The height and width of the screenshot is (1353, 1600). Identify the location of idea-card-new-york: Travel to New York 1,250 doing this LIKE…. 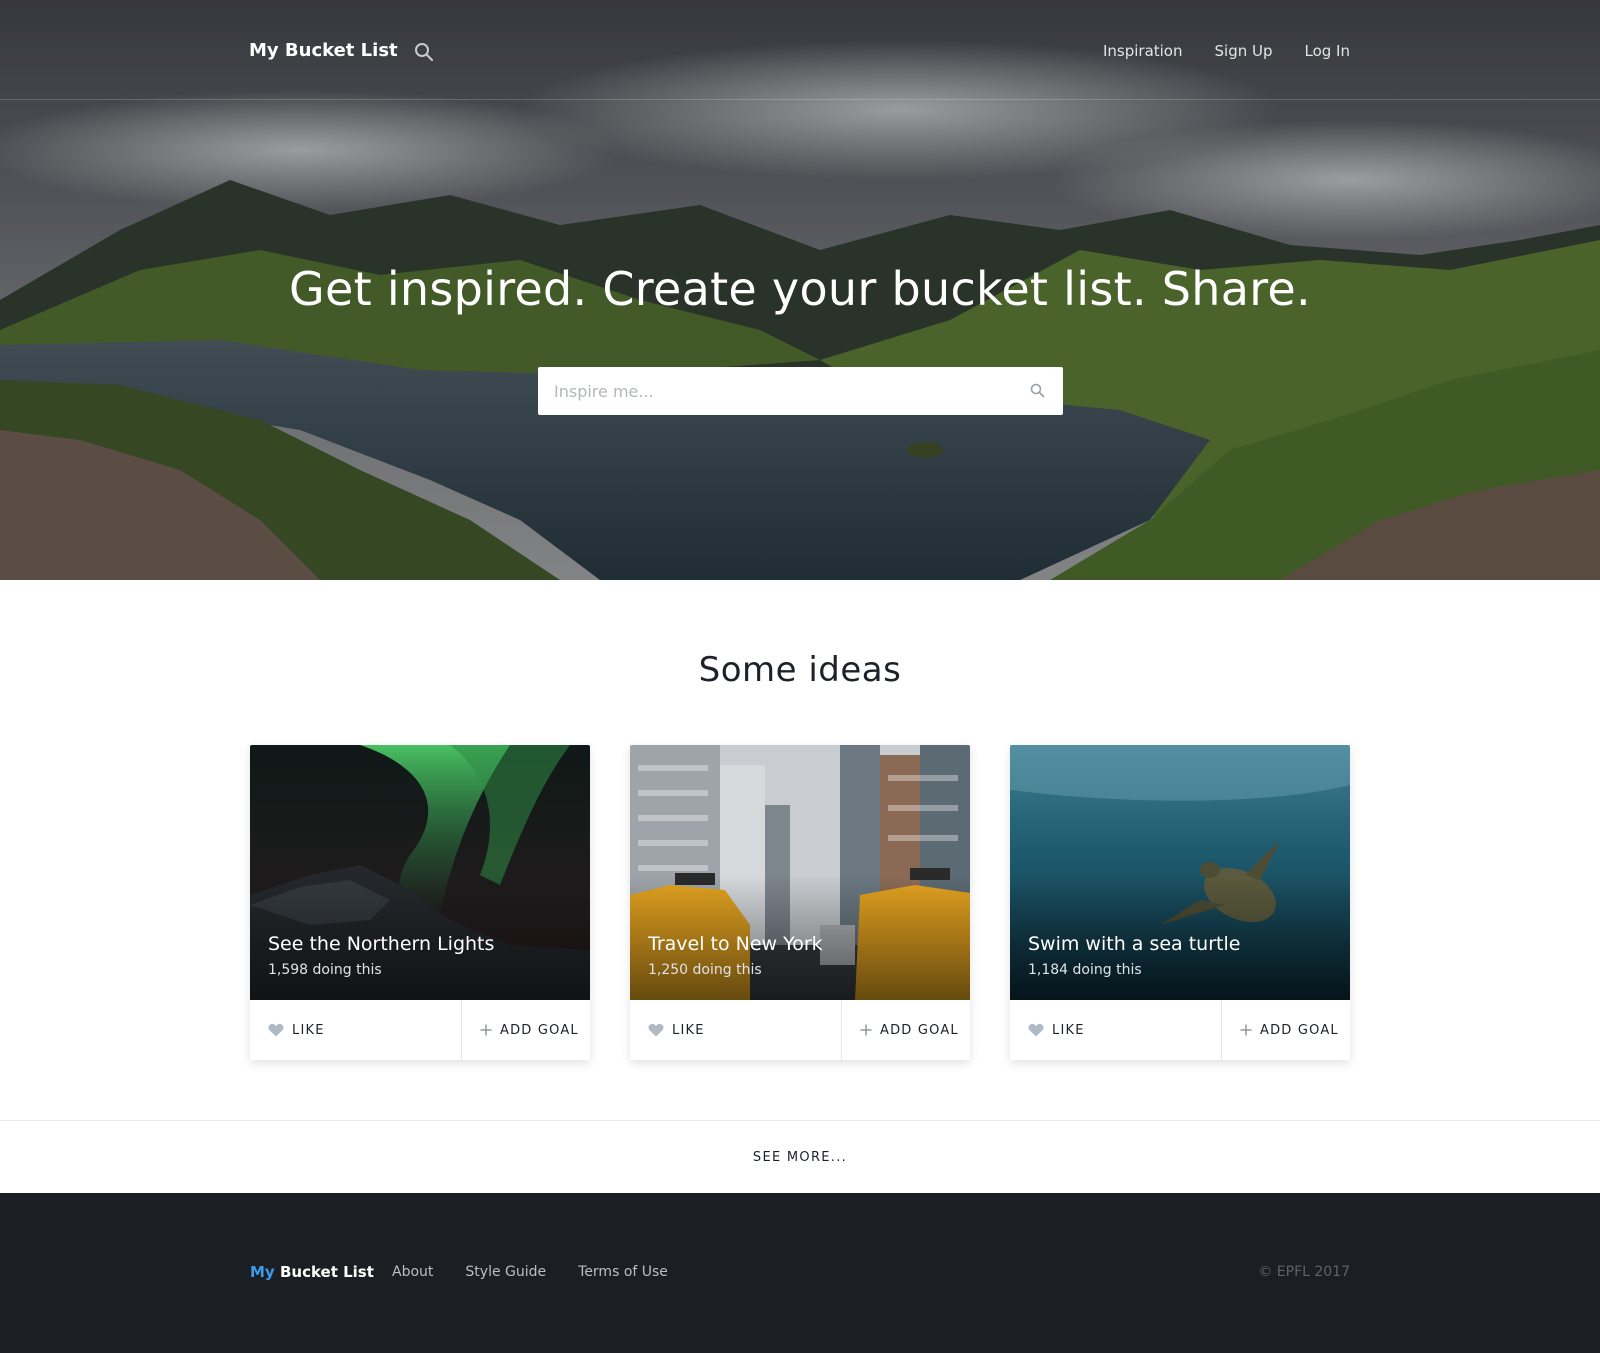
(800, 902).